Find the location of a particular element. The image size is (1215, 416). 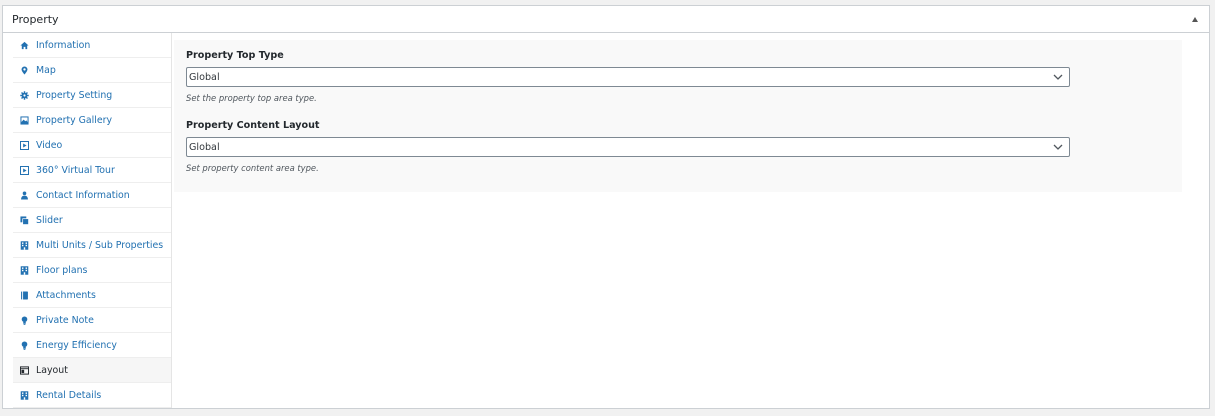

gallery-icon is located at coordinates (24, 120).